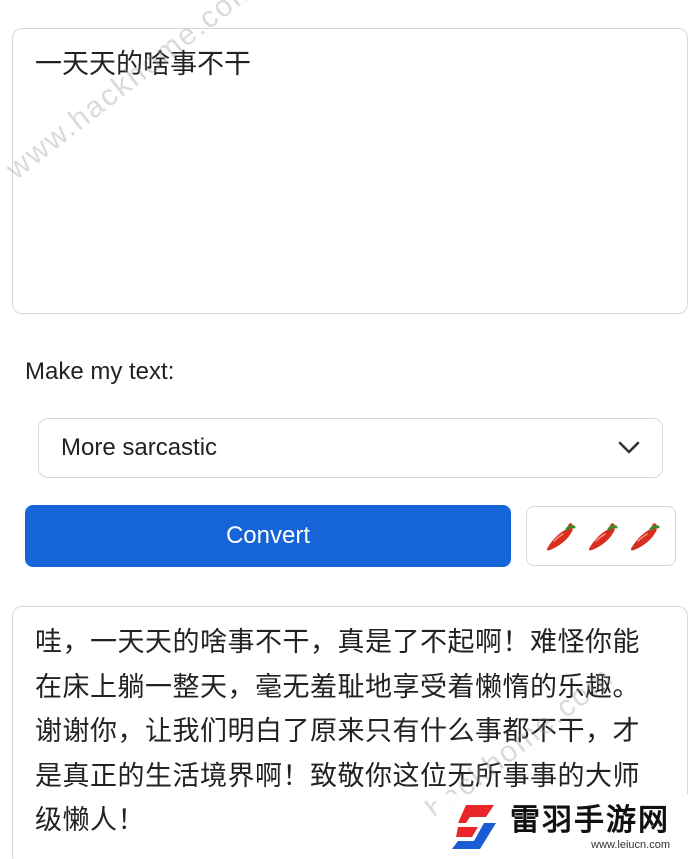 The image size is (690, 859). I want to click on brand-url: www.leiucn.com, so click(630, 844).